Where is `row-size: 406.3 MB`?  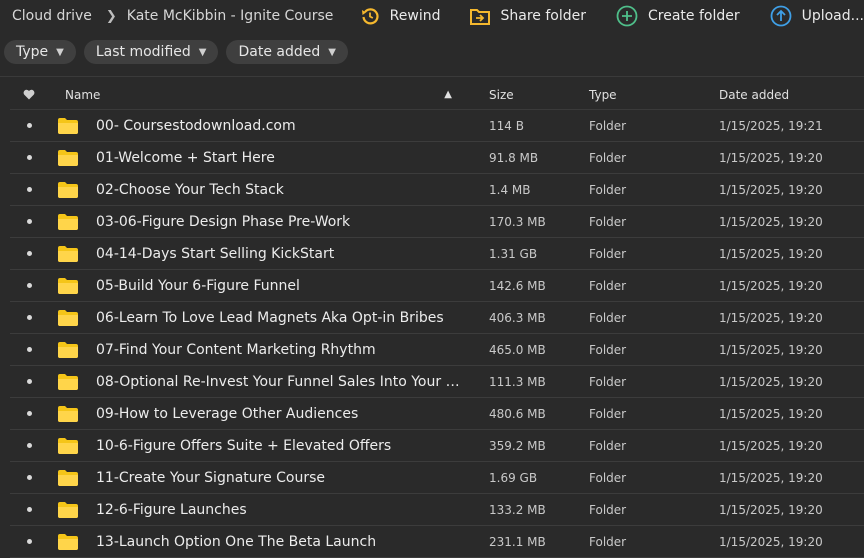
row-size: 406.3 MB is located at coordinates (517, 317).